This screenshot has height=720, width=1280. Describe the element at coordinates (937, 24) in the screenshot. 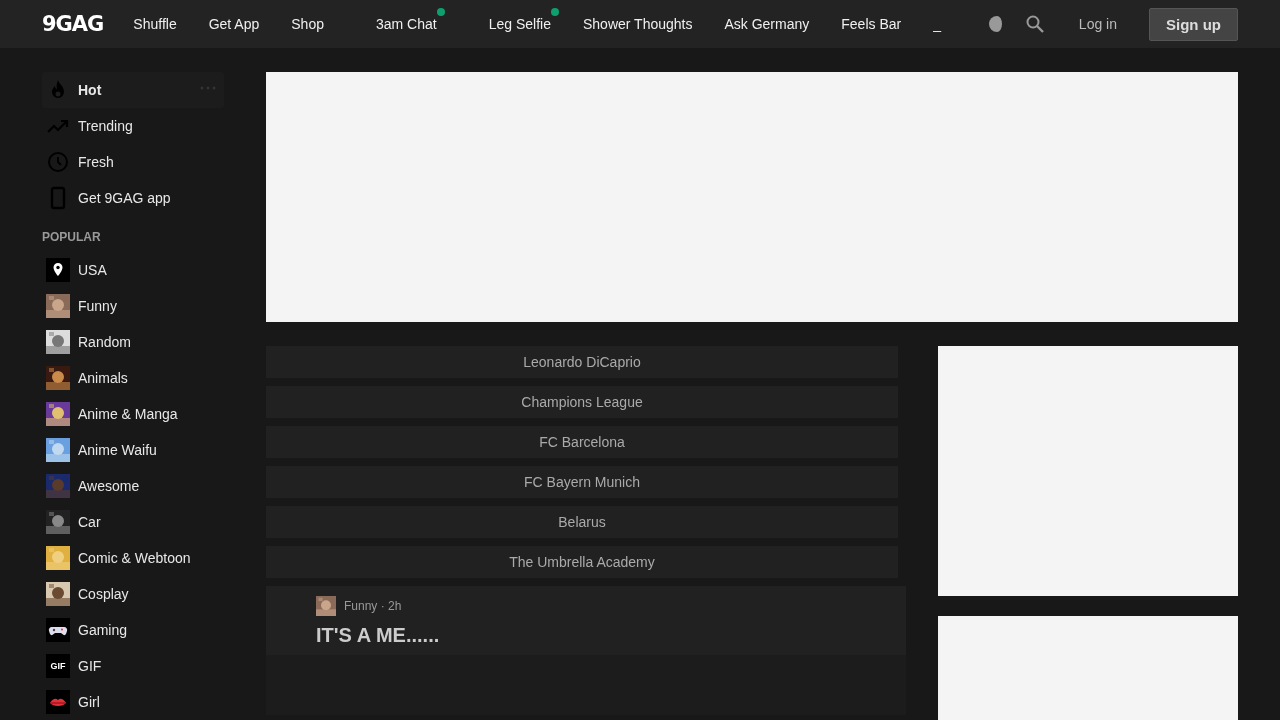

I see `nav-link: _` at that location.